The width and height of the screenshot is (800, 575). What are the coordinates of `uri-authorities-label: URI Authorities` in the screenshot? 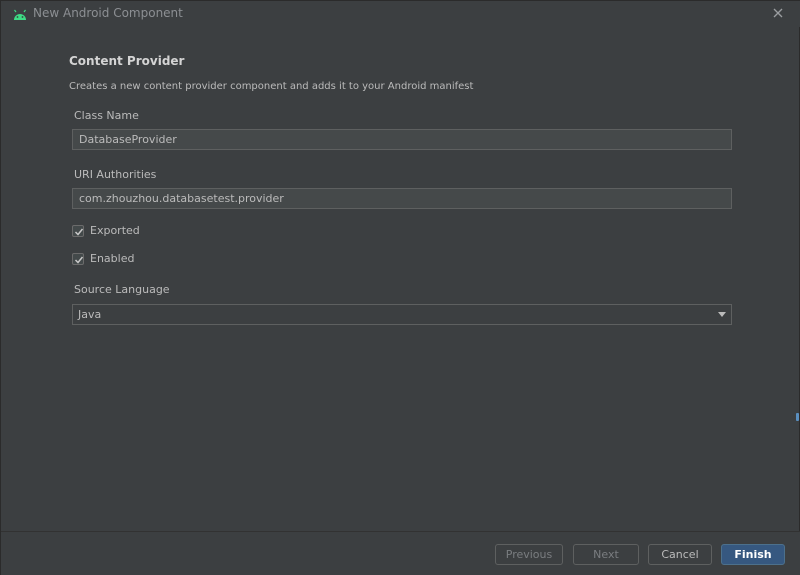 It's located at (115, 174).